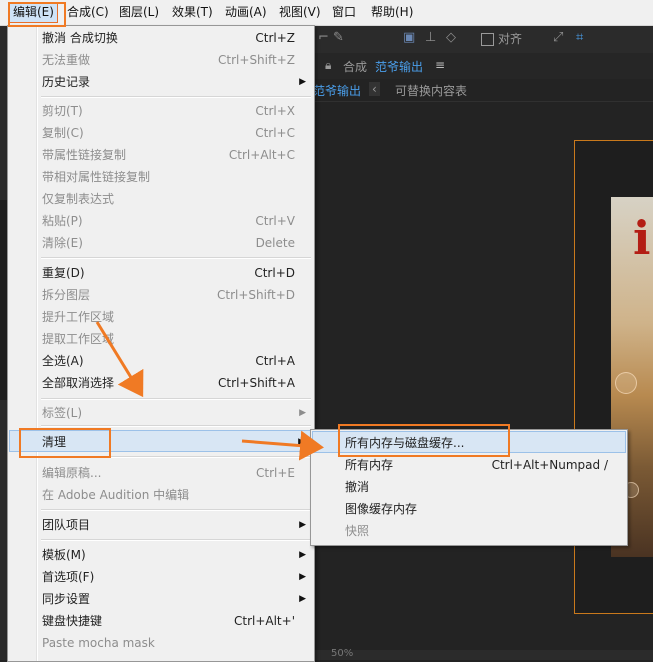 The width and height of the screenshot is (653, 662). I want to click on annotation-arrows, so click(209, 391).